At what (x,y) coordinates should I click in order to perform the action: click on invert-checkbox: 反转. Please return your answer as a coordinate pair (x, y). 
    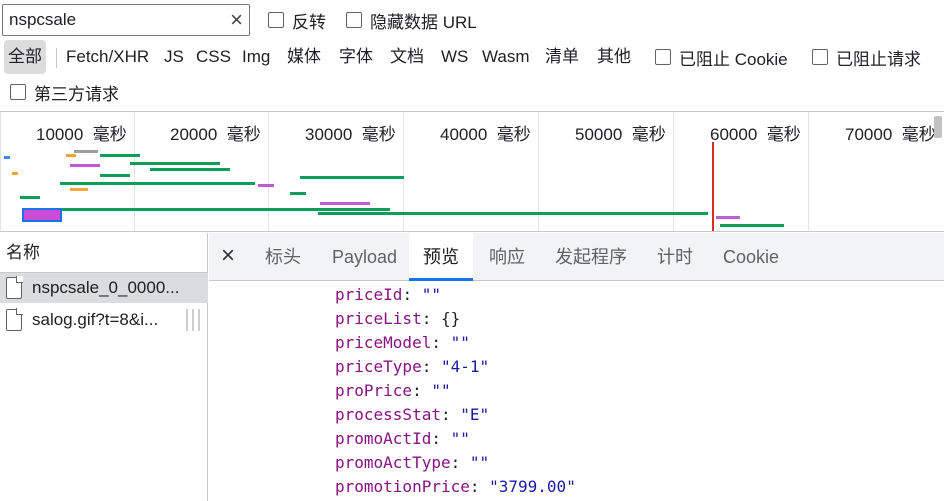
    Looking at the image, I should click on (297, 20).